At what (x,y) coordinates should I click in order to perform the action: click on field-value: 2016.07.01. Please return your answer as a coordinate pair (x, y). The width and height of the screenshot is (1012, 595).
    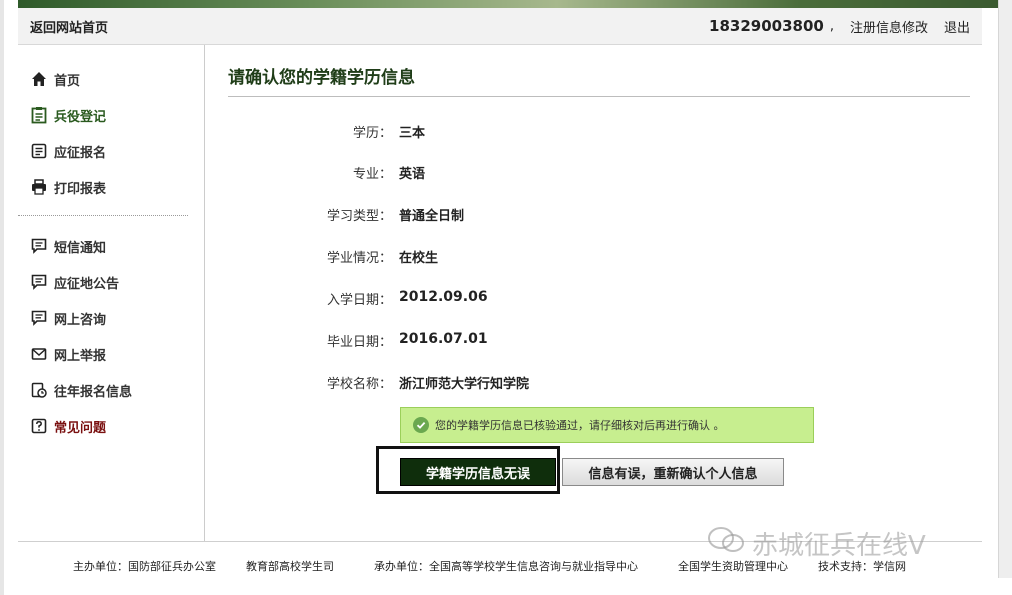
    Looking at the image, I should click on (443, 339).